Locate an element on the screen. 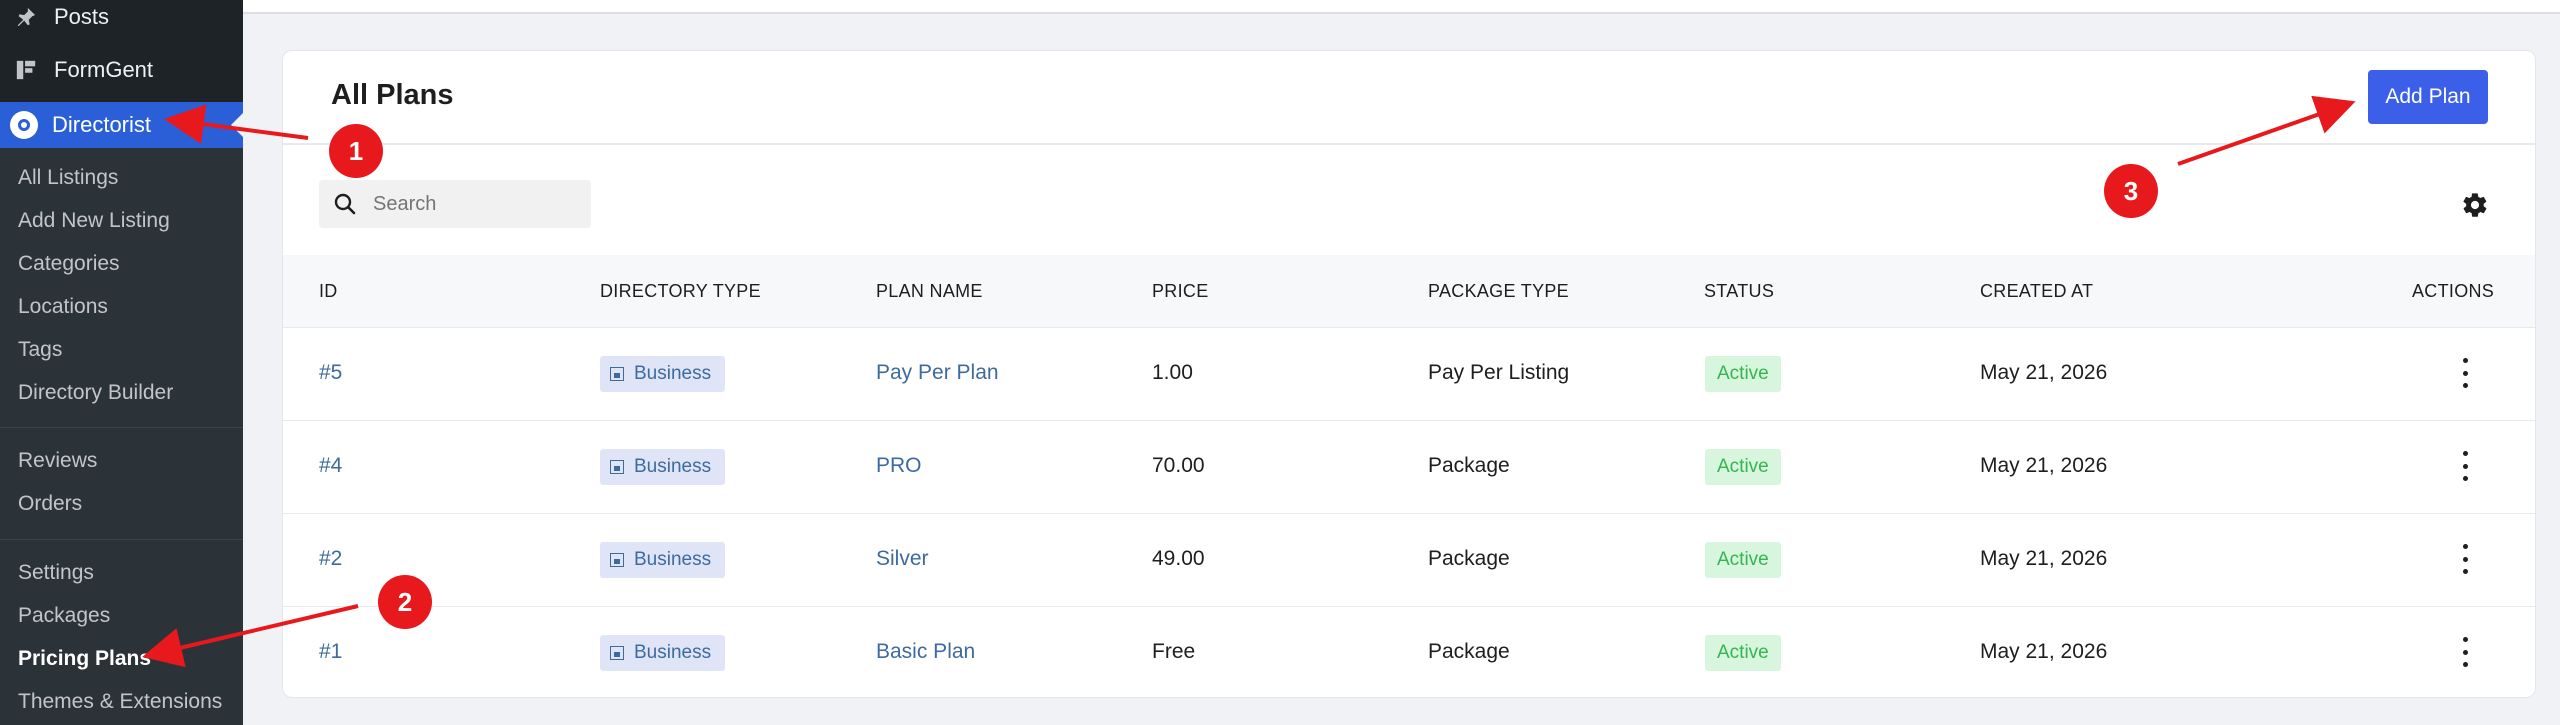 The image size is (2560, 725). plan-name-link: Basic Plan is located at coordinates (925, 652).